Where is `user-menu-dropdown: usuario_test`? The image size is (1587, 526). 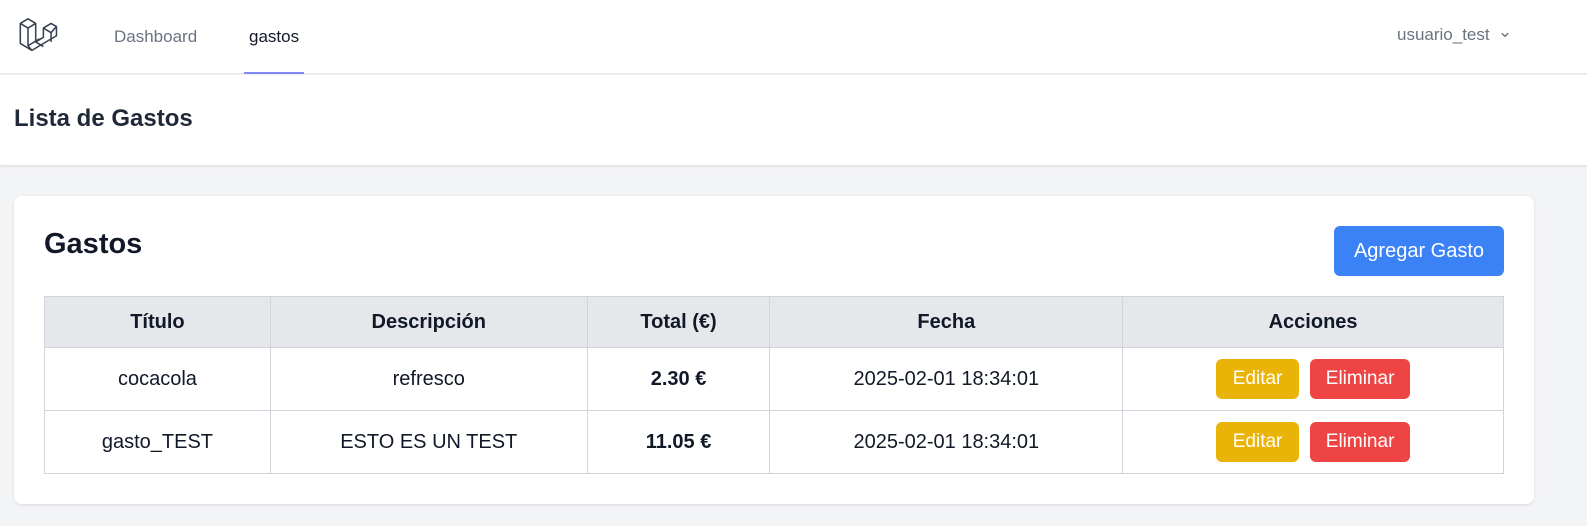 user-menu-dropdown: usuario_test is located at coordinates (1454, 35).